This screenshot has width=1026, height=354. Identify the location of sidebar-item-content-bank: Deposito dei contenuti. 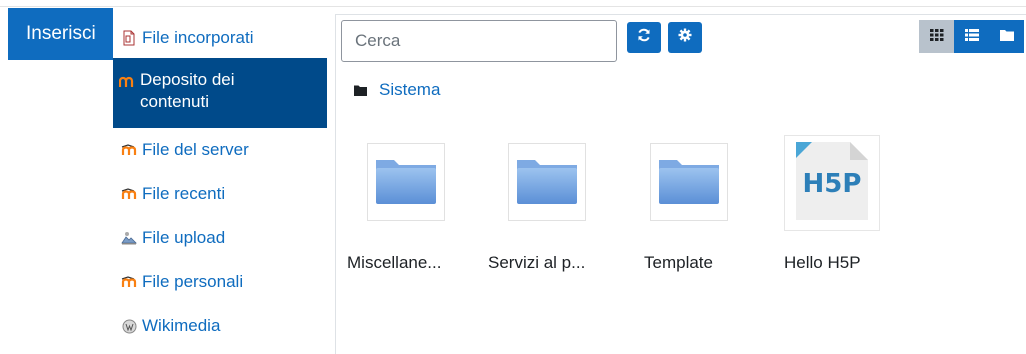
(220, 93).